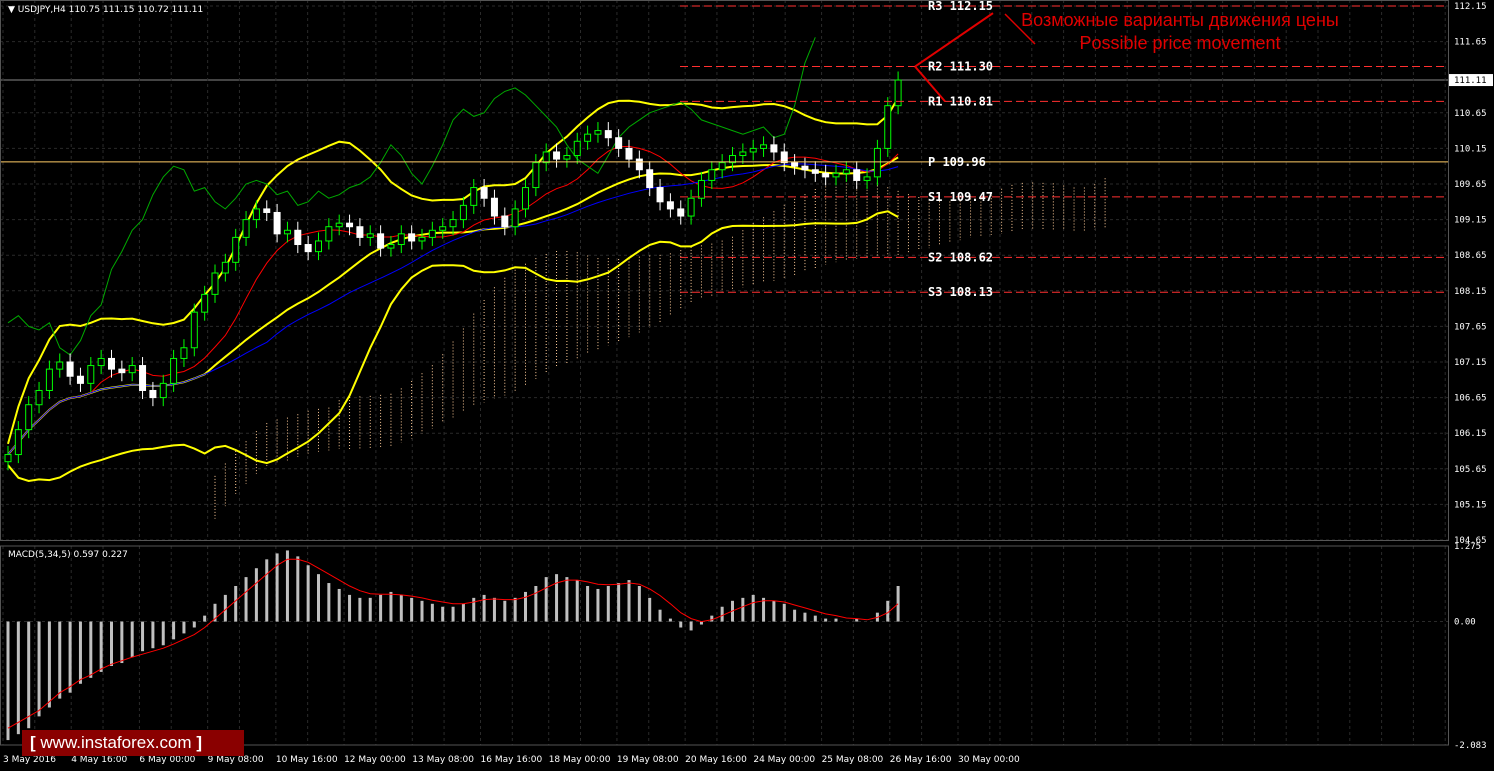 This screenshot has width=1494, height=771. Describe the element at coordinates (960, 257) in the screenshot. I see `pivot-label: S2 108.62` at that location.